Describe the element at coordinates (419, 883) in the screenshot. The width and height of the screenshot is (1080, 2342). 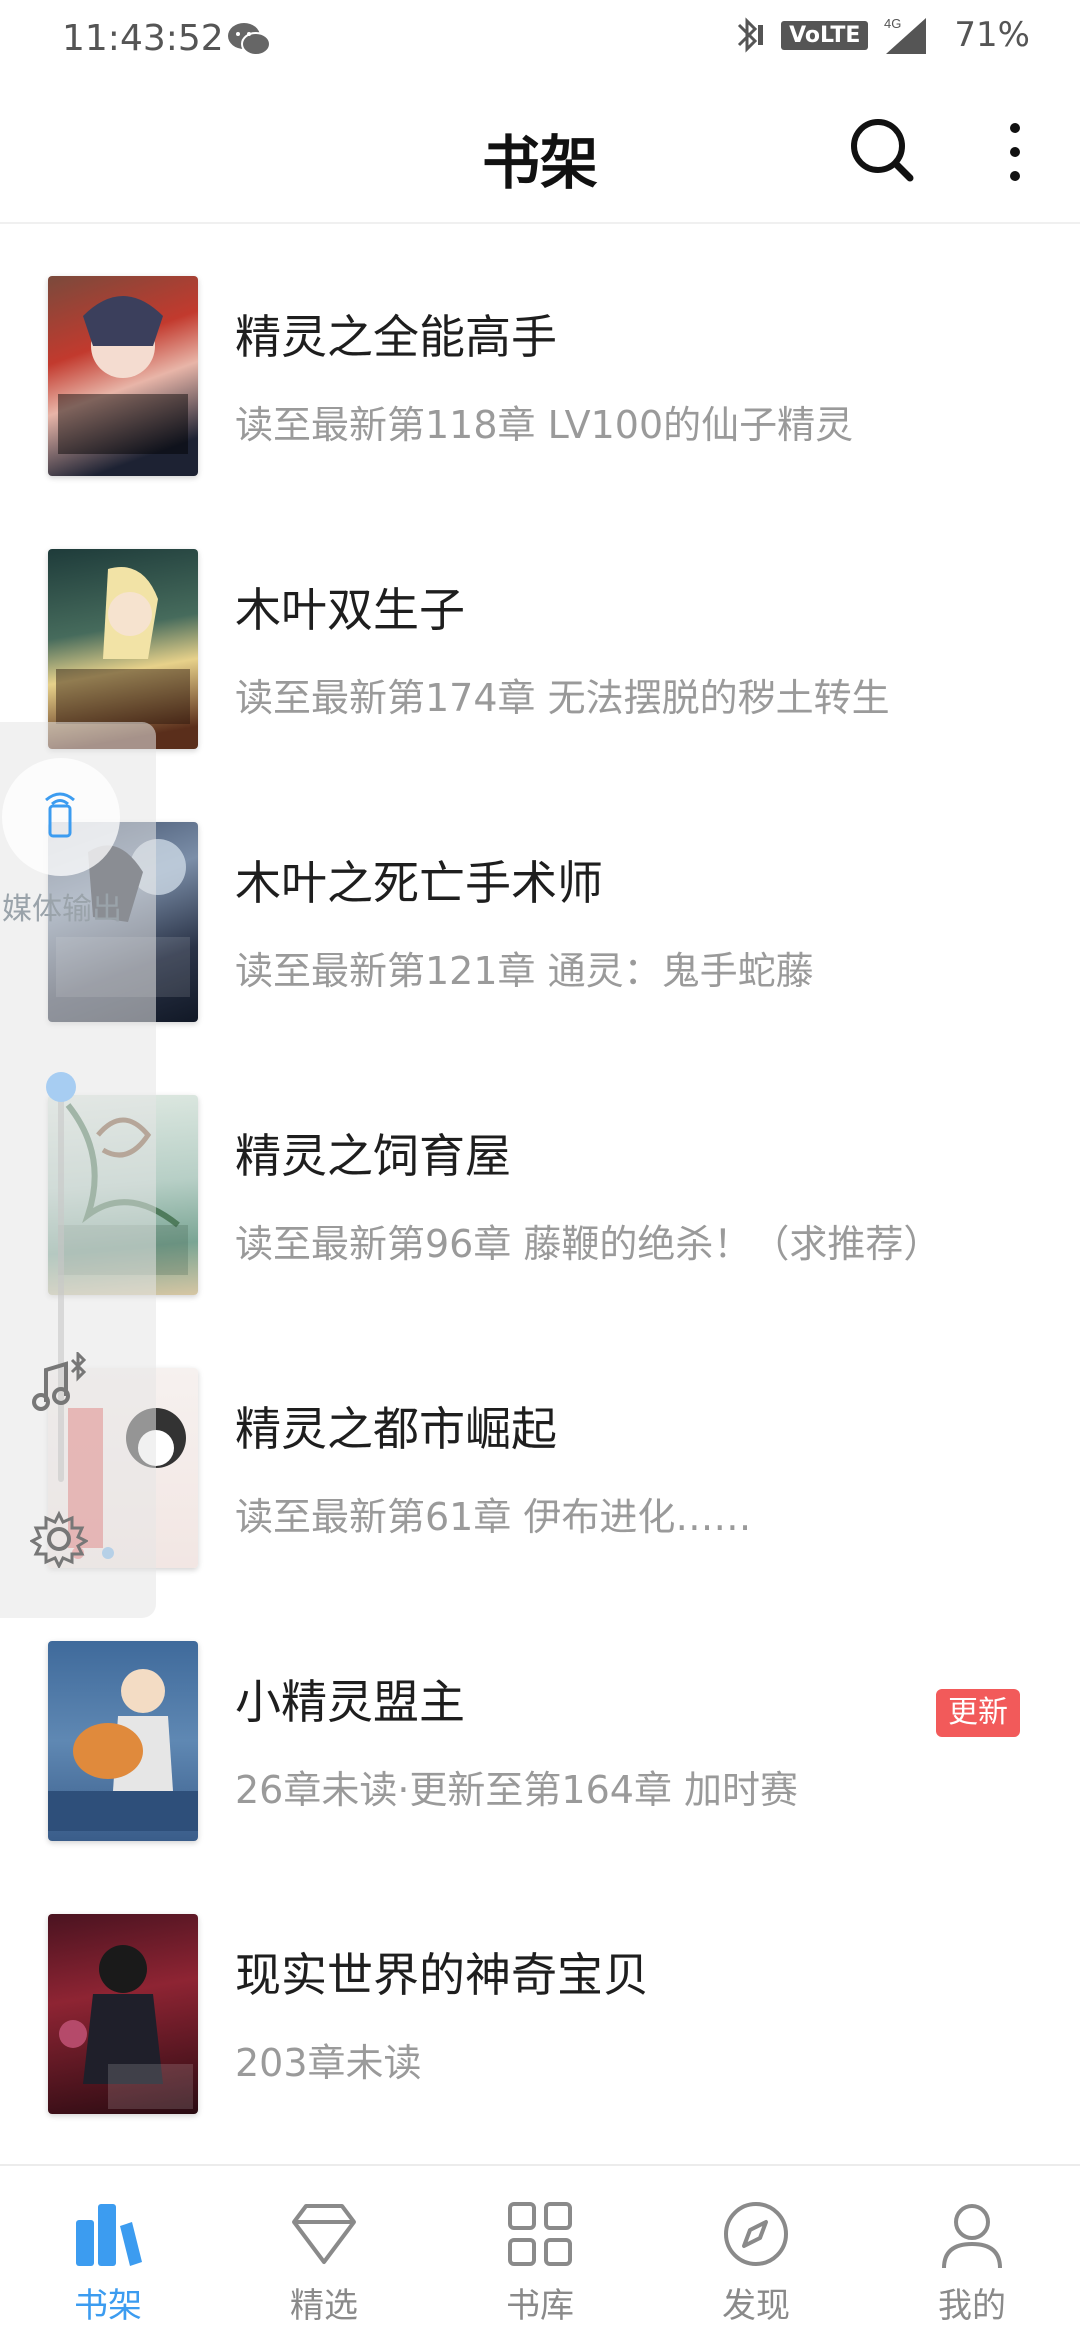
I see `book-title: 木叶之死亡手术师` at that location.